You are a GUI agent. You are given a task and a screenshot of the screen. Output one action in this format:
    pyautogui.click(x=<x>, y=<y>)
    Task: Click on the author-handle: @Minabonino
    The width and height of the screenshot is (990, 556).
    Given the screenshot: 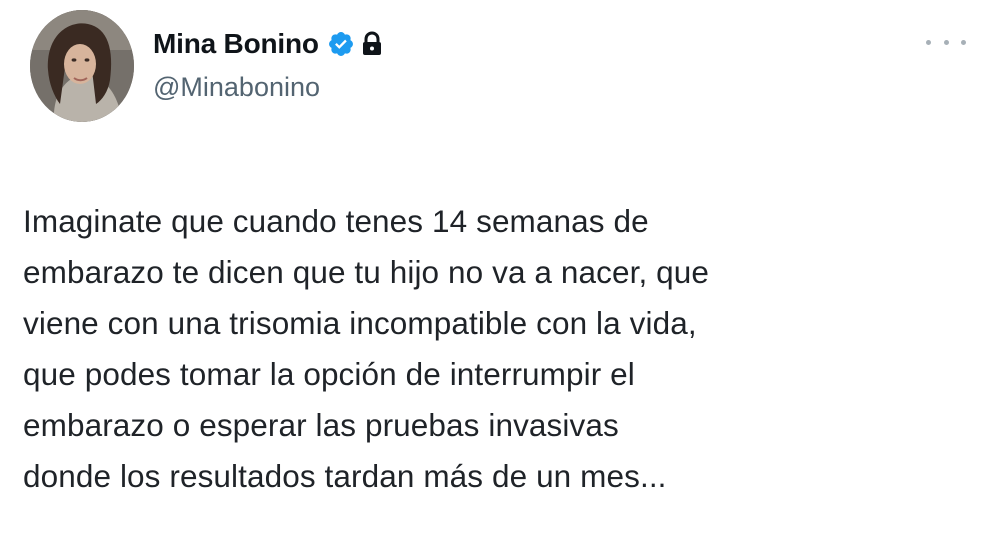 What is the action you would take?
    pyautogui.click(x=236, y=87)
    